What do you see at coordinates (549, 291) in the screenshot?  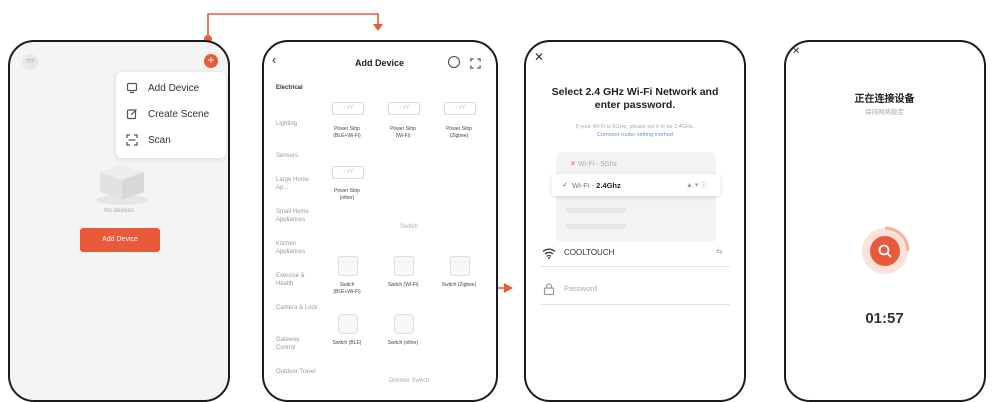 I see `lock-icon` at bounding box center [549, 291].